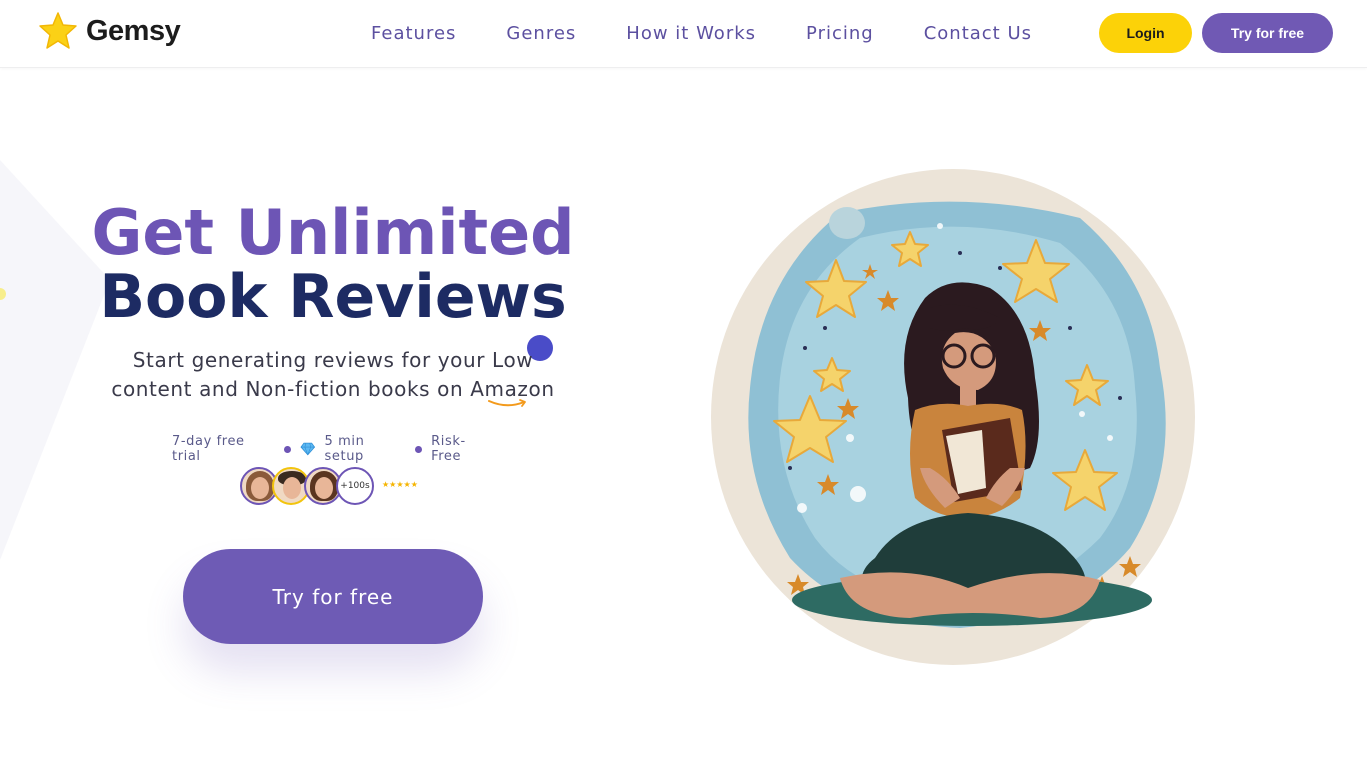  I want to click on hero-title-line1: Get Unlimited, so click(333, 232).